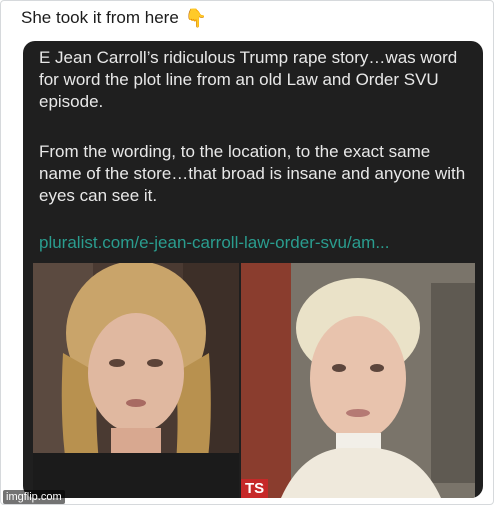 The height and width of the screenshot is (507, 500). I want to click on ts-badge: TS, so click(255, 488).